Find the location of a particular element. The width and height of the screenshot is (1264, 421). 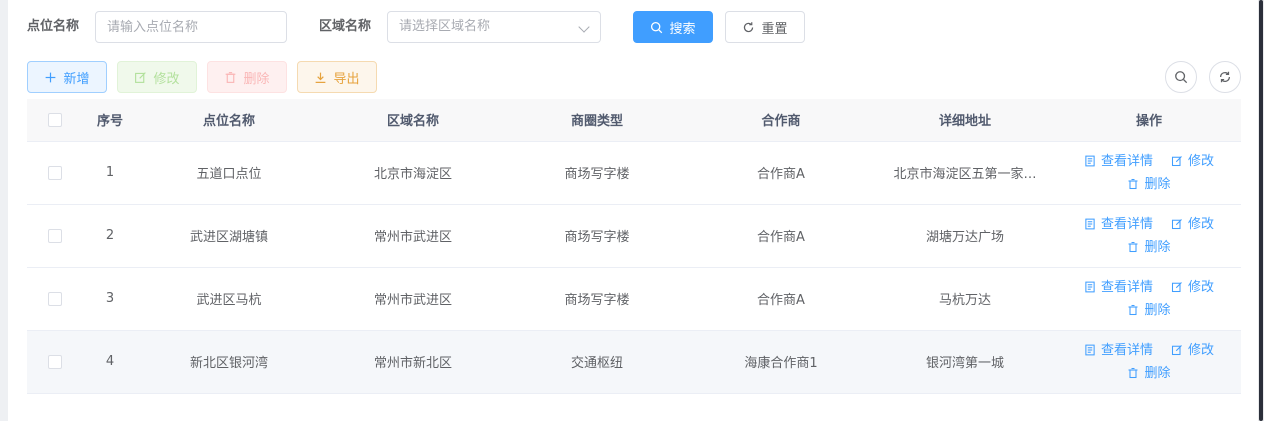

cell-address: 银河湾第一城 is located at coordinates (965, 362).